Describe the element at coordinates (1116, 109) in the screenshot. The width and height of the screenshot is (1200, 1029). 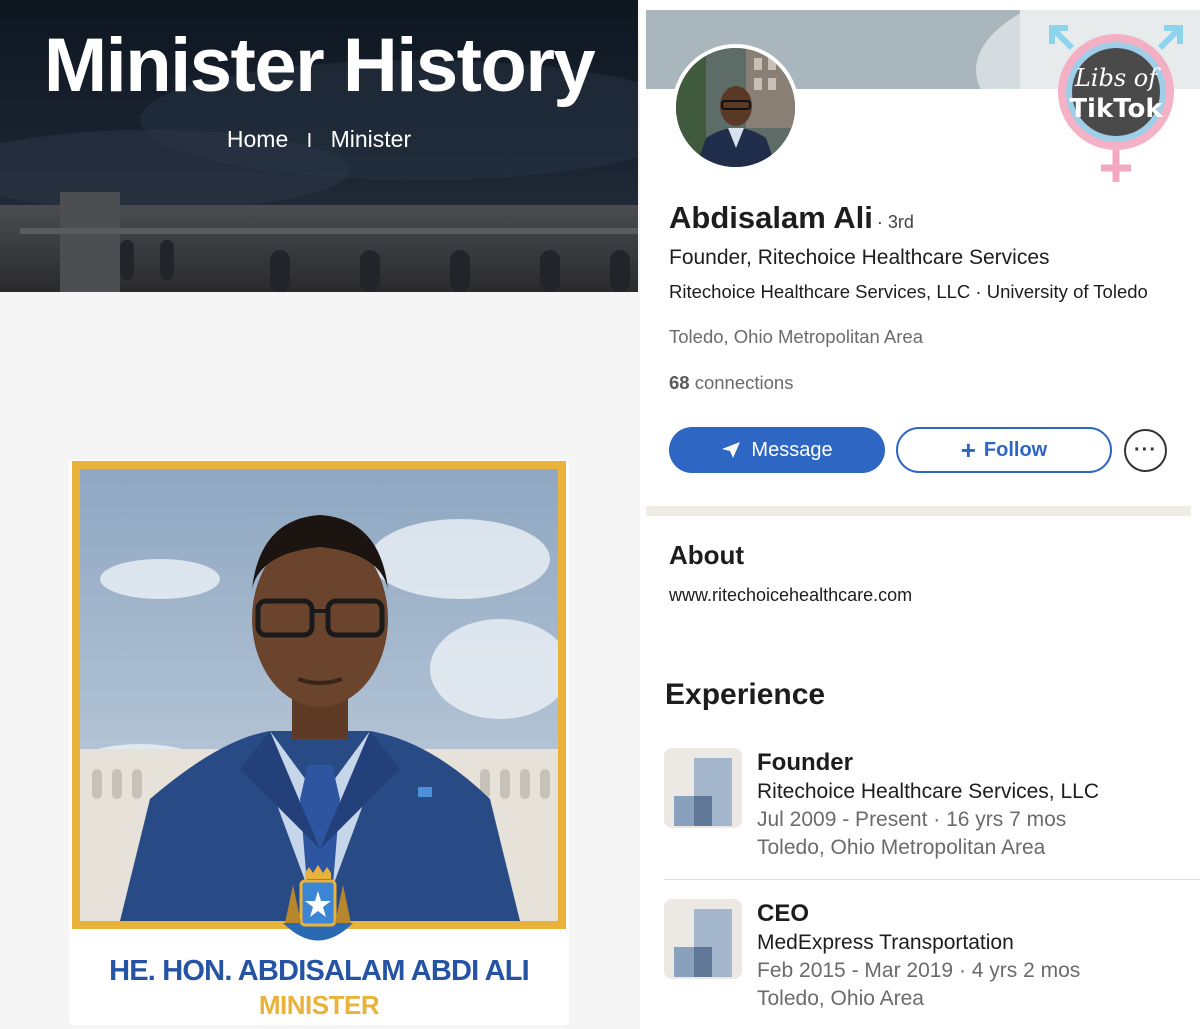
I see `watermark-line2: TikTok` at that location.